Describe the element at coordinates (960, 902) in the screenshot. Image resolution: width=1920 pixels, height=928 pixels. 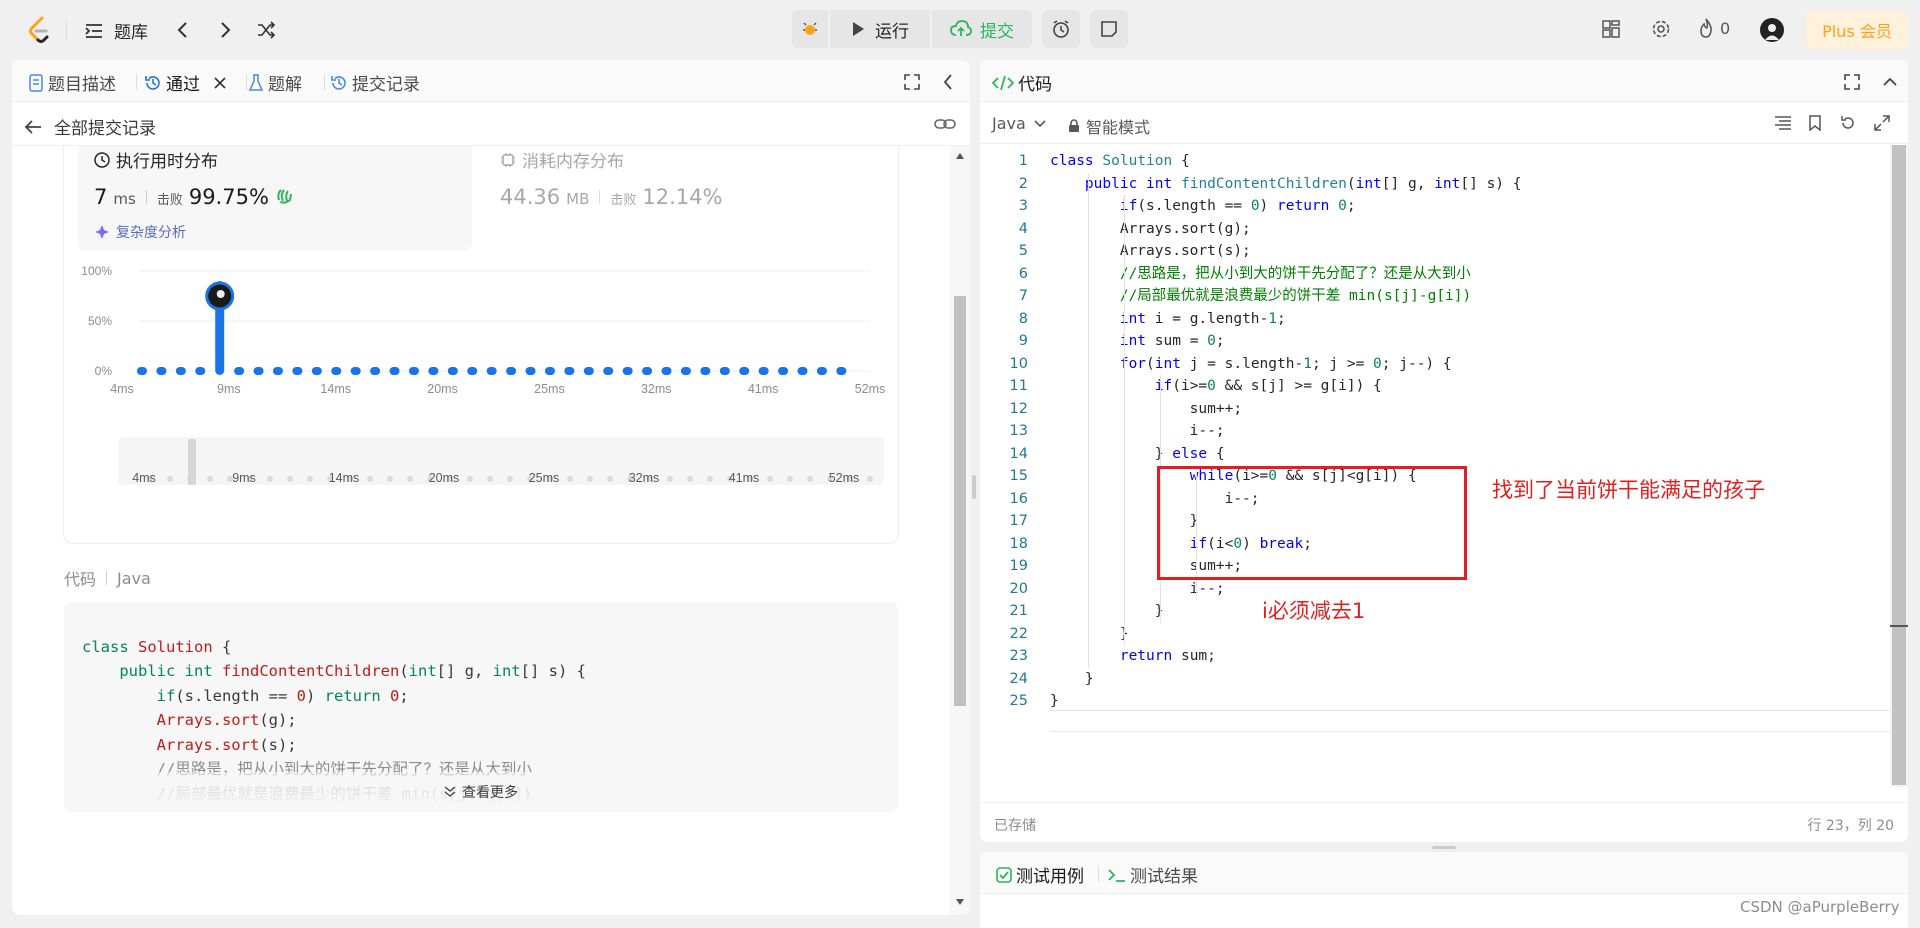
I see `scroll-down-arrow` at that location.